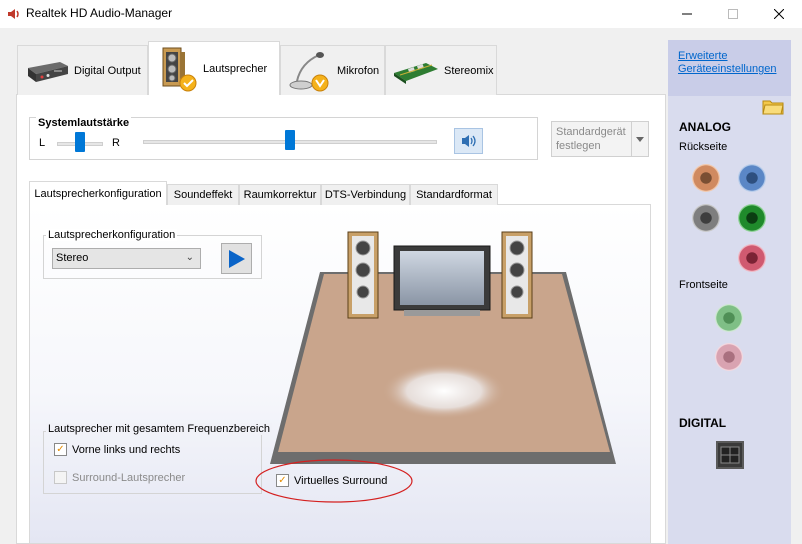 Image resolution: width=802 pixels, height=544 pixels. Describe the element at coordinates (729, 318) in the screenshot. I see `front-green-jack-icon` at that location.